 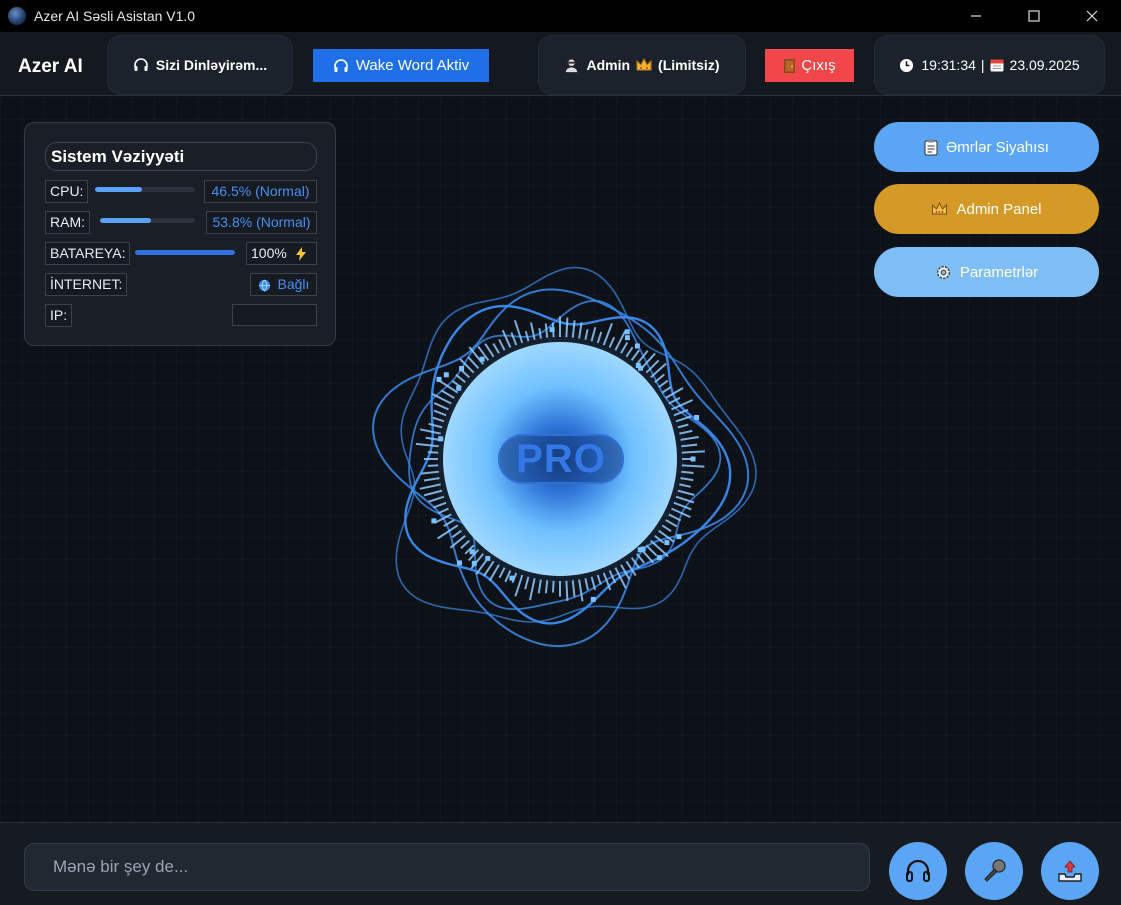 I want to click on brand-name: Azer AI, so click(x=50, y=66).